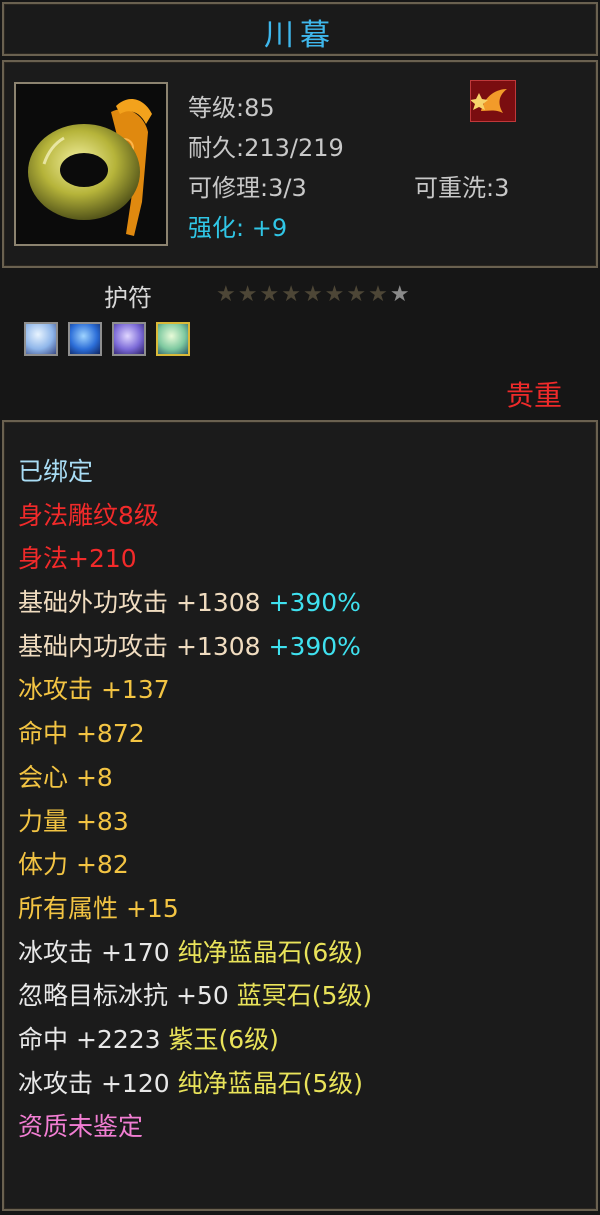 Image resolution: width=600 pixels, height=1215 pixels. What do you see at coordinates (300, 343) in the screenshot?
I see `item-summary: 护符 ★★★★★★★★★ 贵重` at bounding box center [300, 343].